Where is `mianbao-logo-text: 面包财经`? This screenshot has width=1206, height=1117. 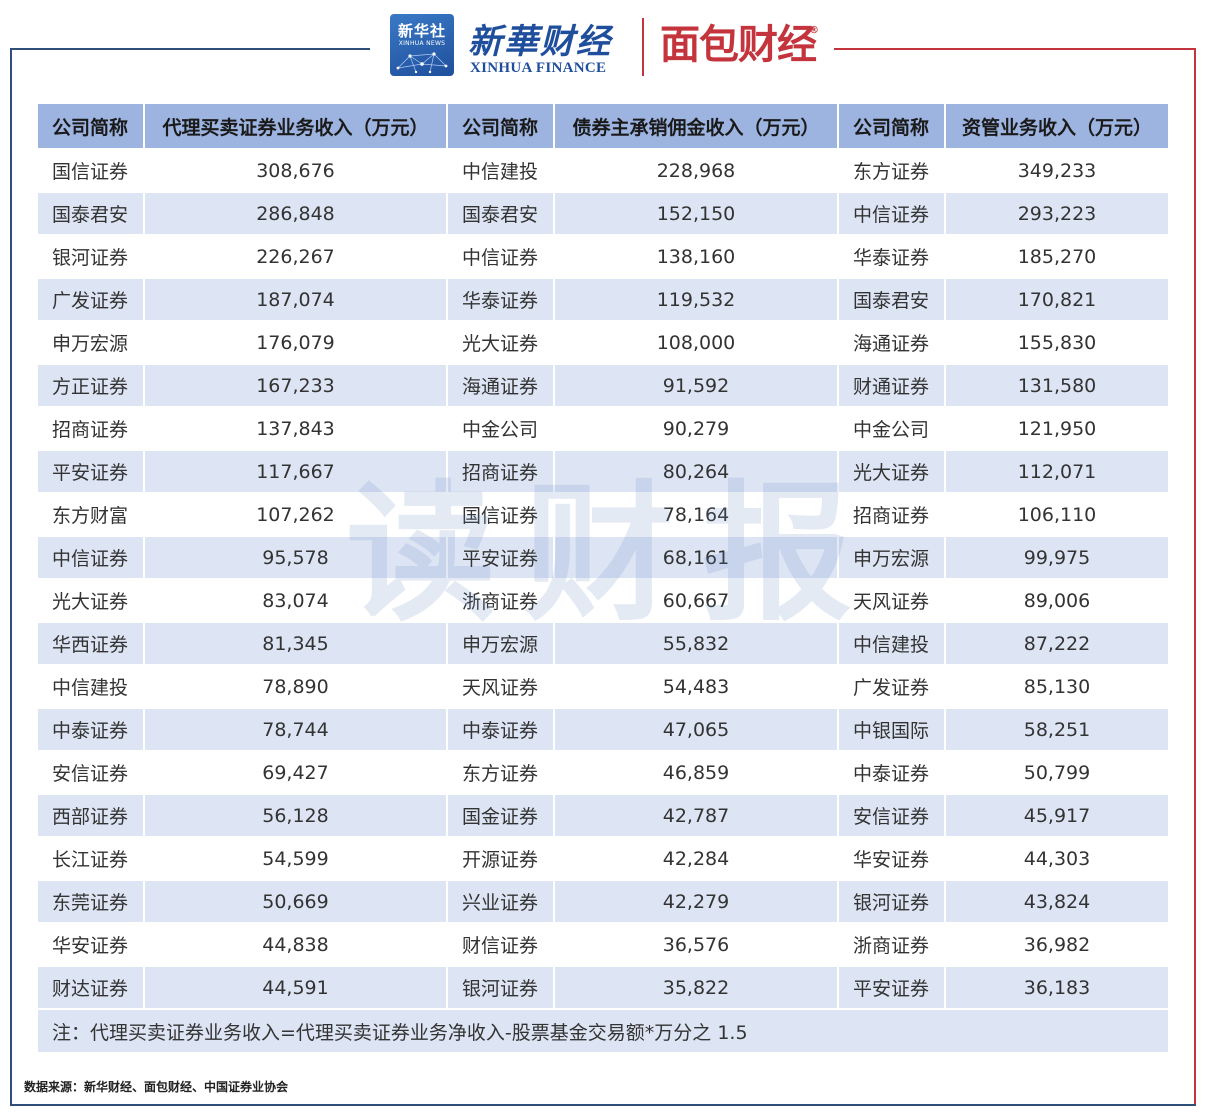 mianbao-logo-text: 面包财经 is located at coordinates (738, 45).